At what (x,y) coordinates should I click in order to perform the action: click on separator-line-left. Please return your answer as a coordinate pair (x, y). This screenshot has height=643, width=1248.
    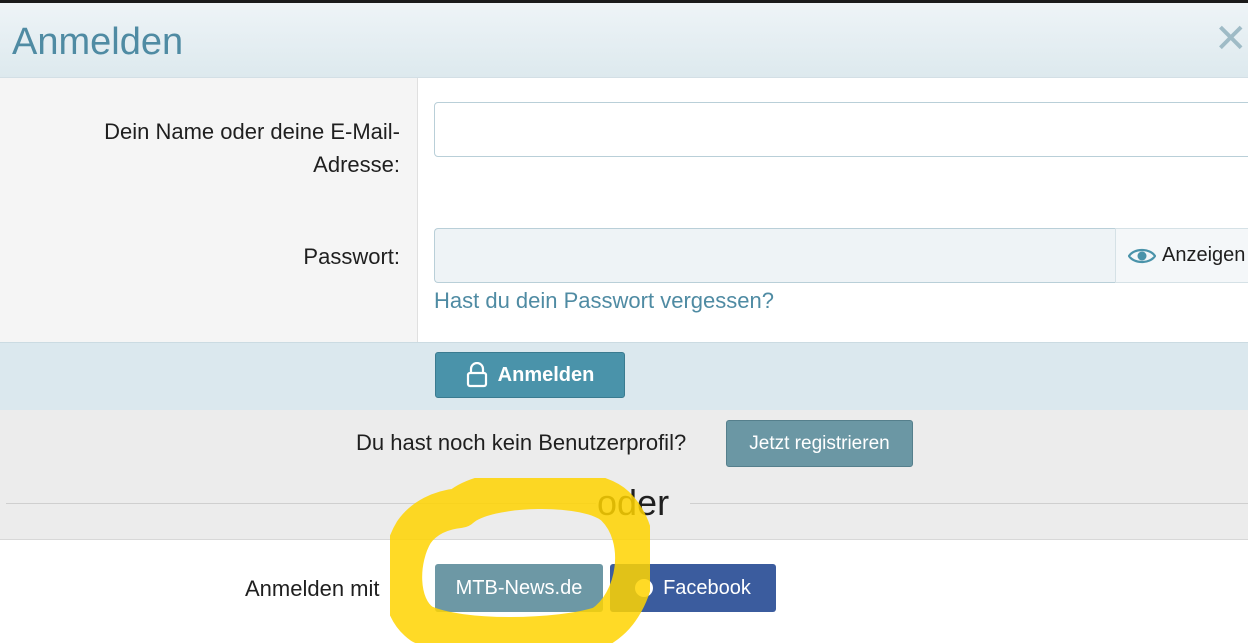
    Looking at the image, I should click on (301, 503).